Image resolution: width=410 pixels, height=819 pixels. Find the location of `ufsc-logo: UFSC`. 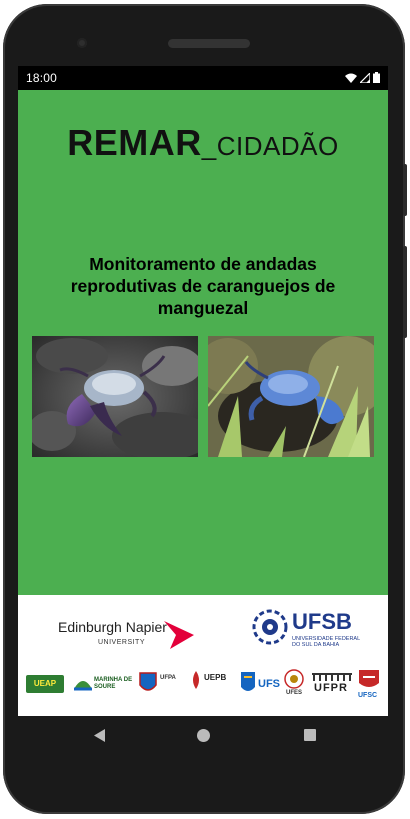

ufsc-logo: UFSC is located at coordinates (370, 685).